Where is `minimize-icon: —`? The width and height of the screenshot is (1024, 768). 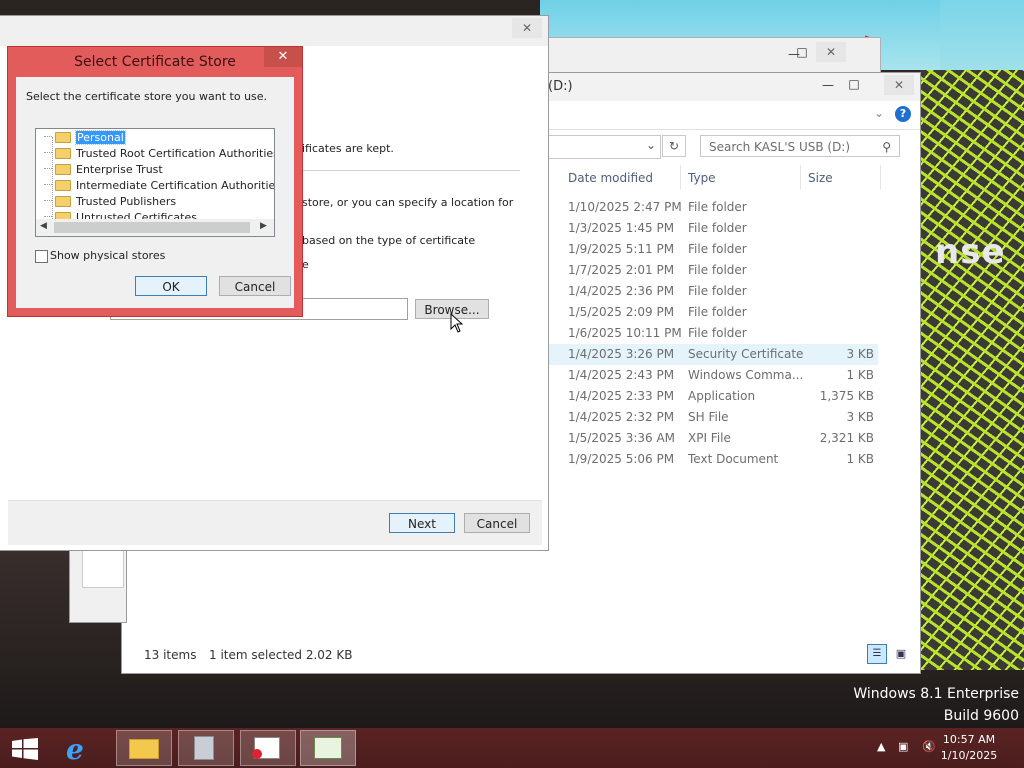
minimize-icon: — is located at coordinates (828, 85).